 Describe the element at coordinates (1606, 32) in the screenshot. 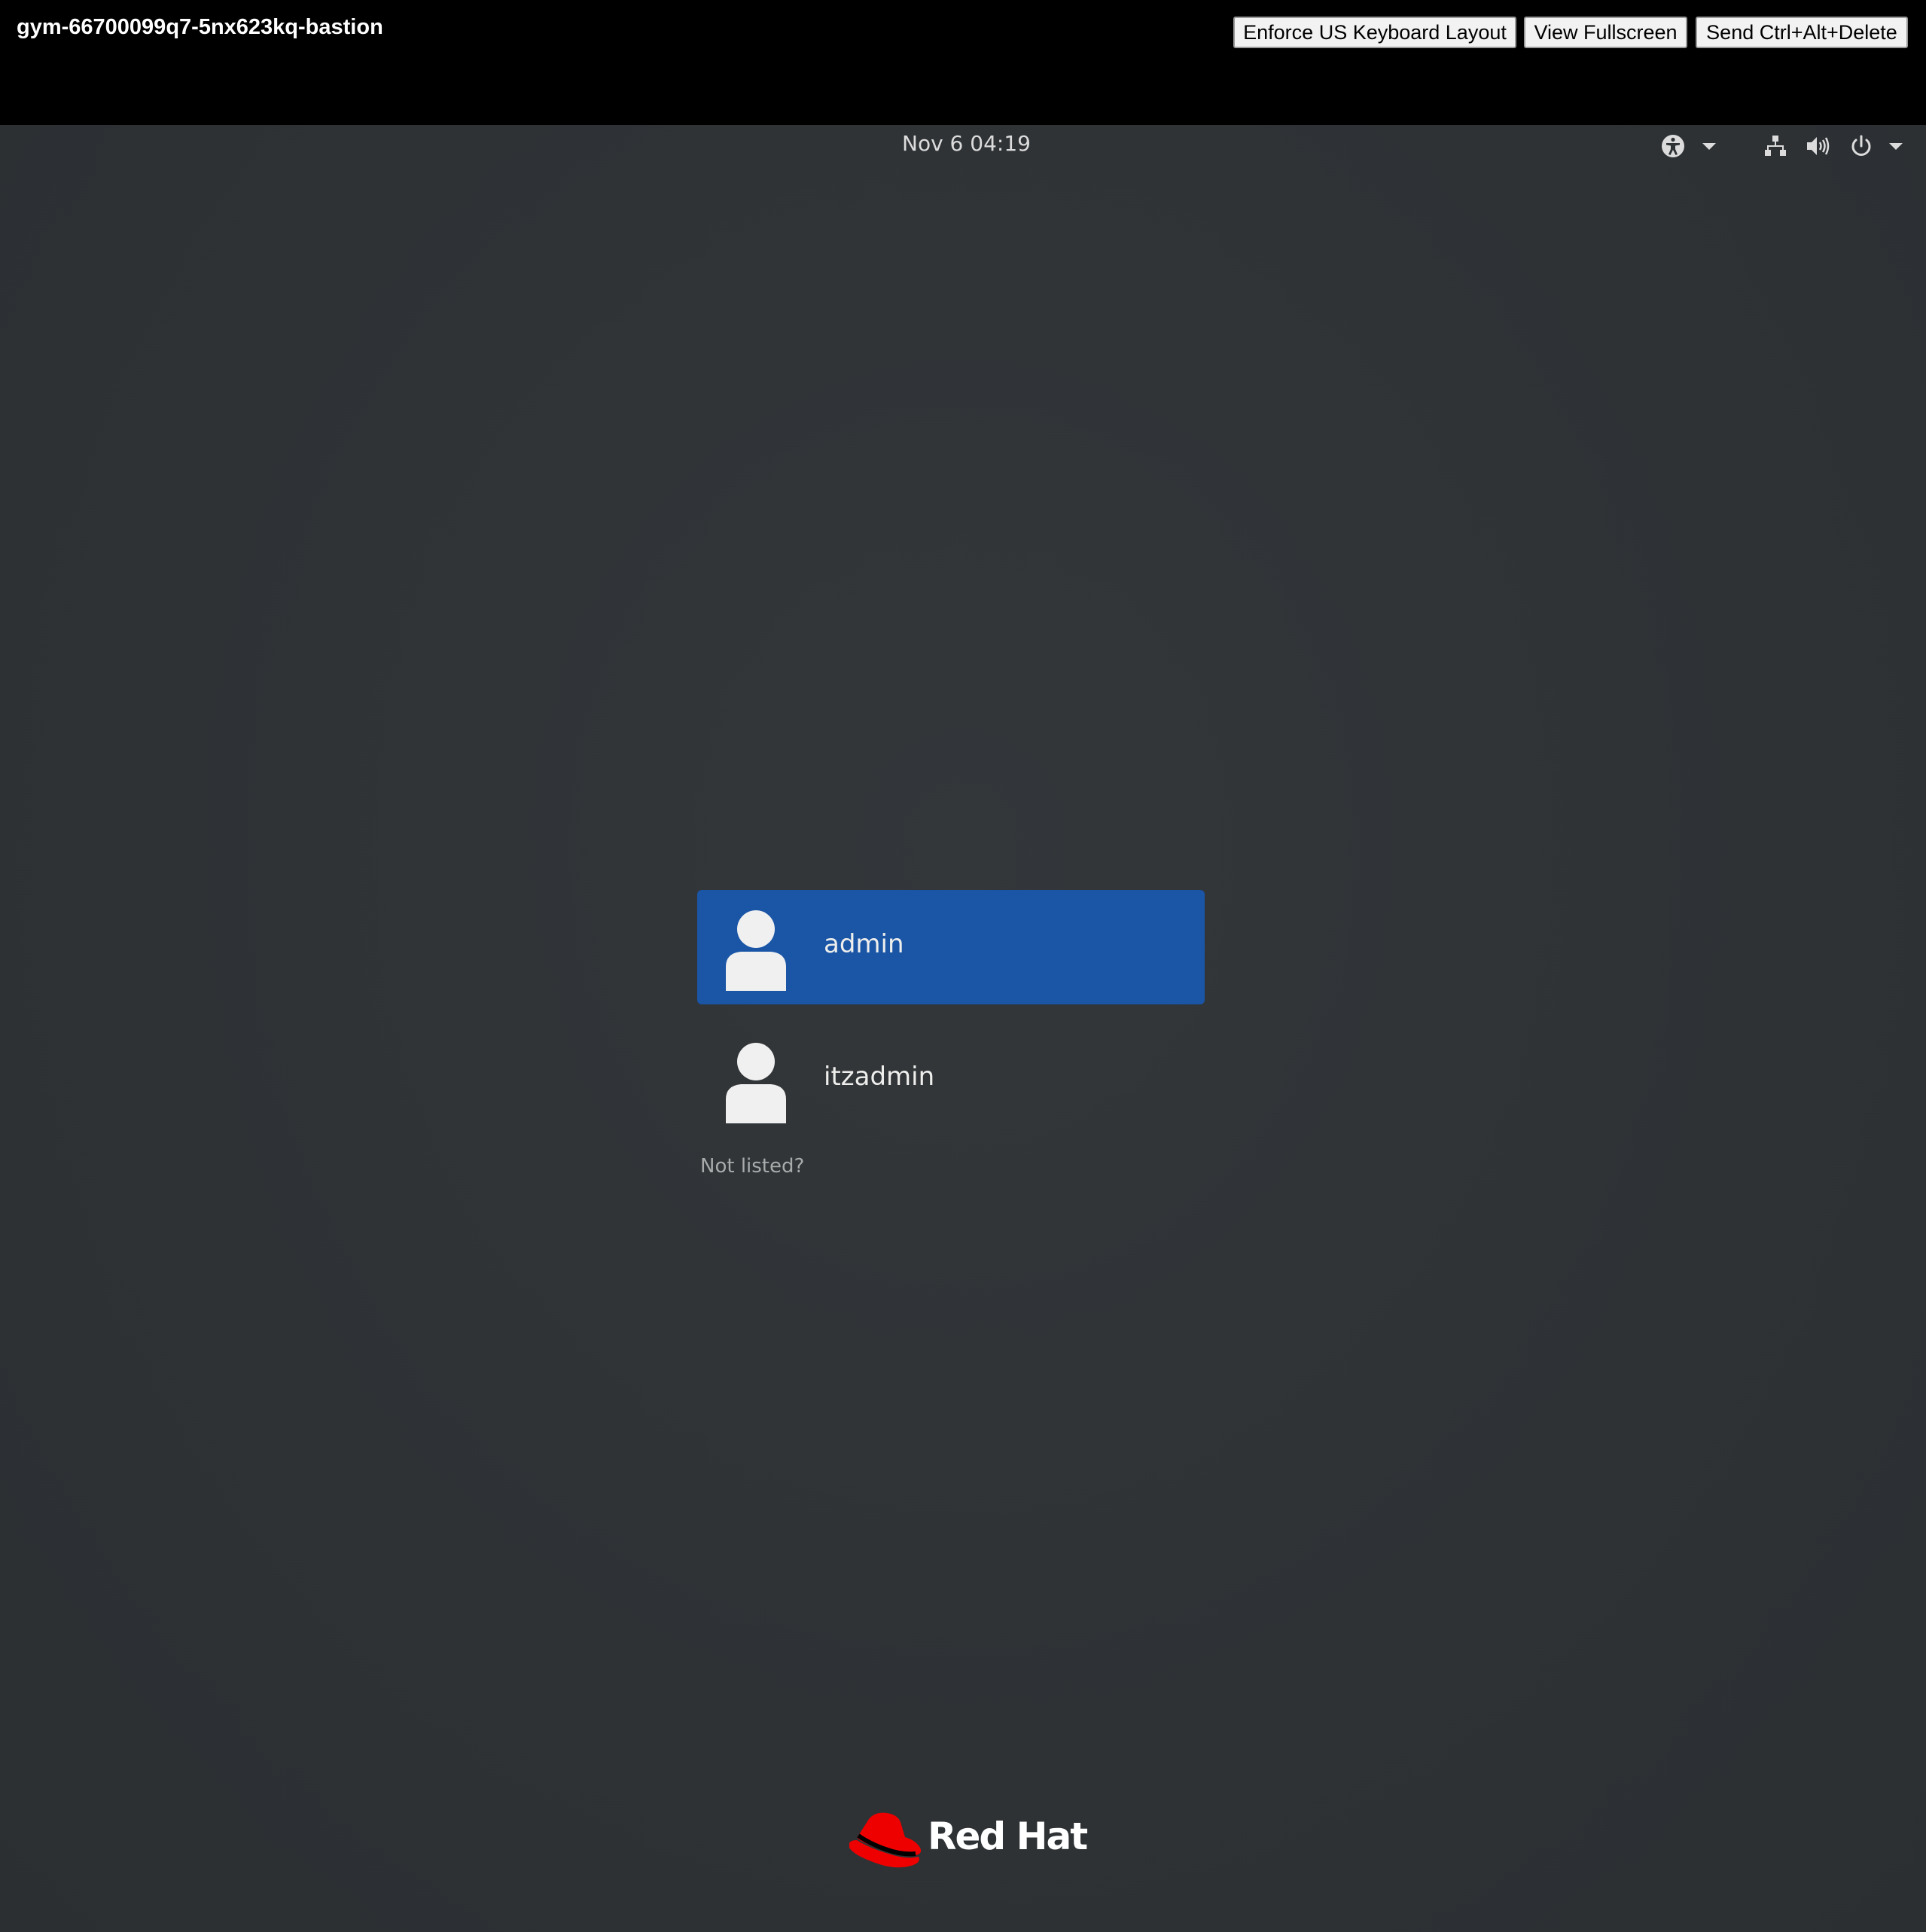

I see `view-fullscreen-button: View Fullscreen` at that location.